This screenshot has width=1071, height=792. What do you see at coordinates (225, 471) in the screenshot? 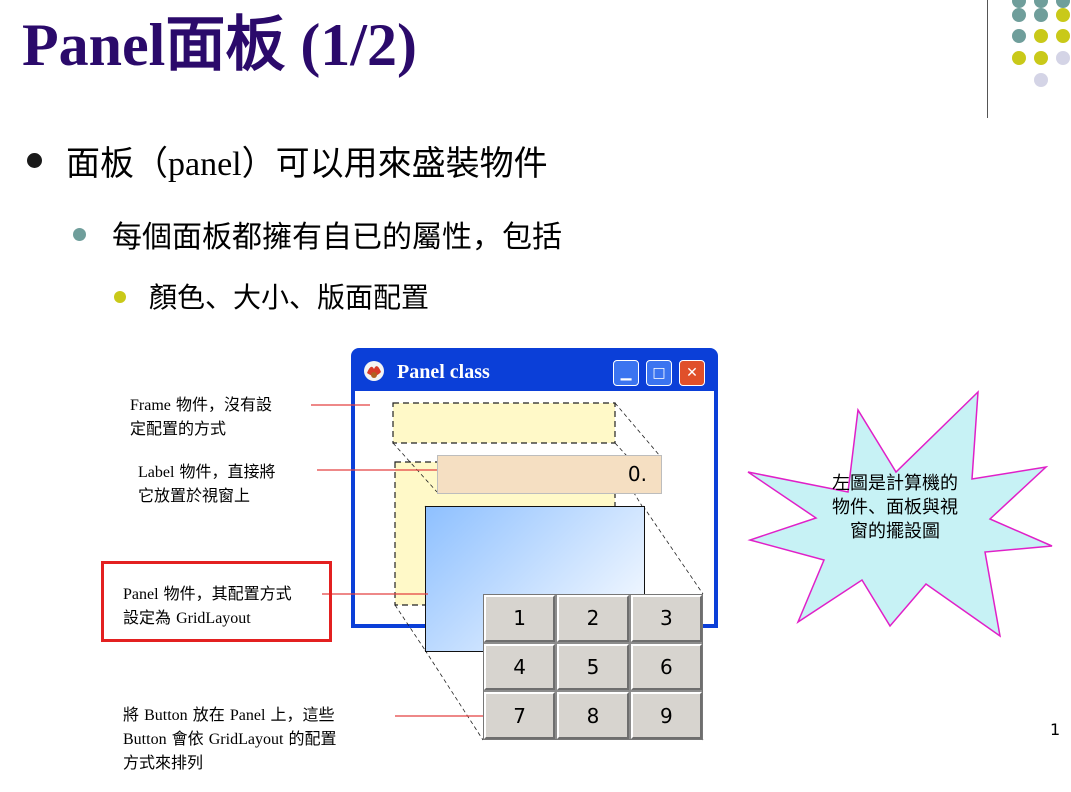
I see `annotation-label-text: 物件，直接將` at bounding box center [225, 471].